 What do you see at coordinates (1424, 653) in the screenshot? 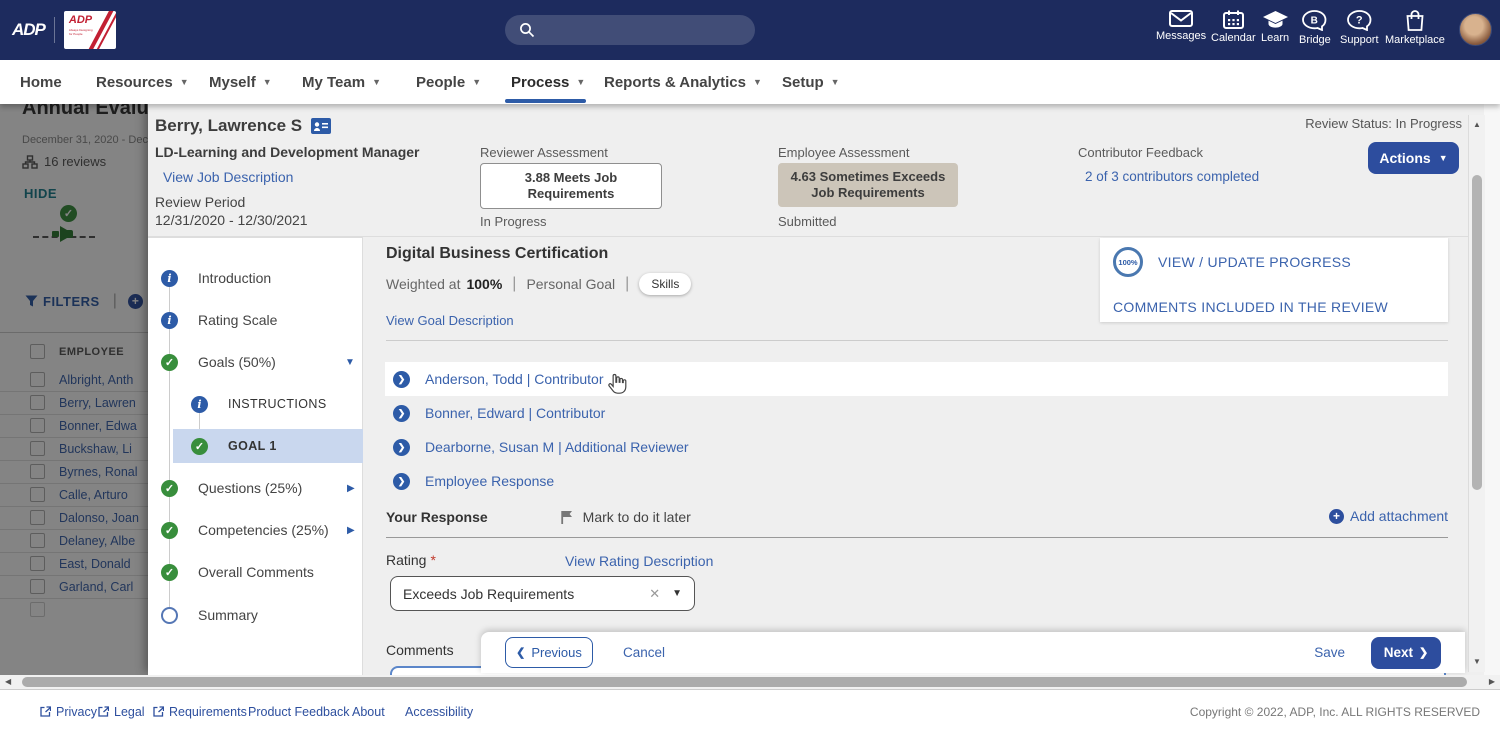
I see `chevron-right-icon: ❯` at bounding box center [1424, 653].